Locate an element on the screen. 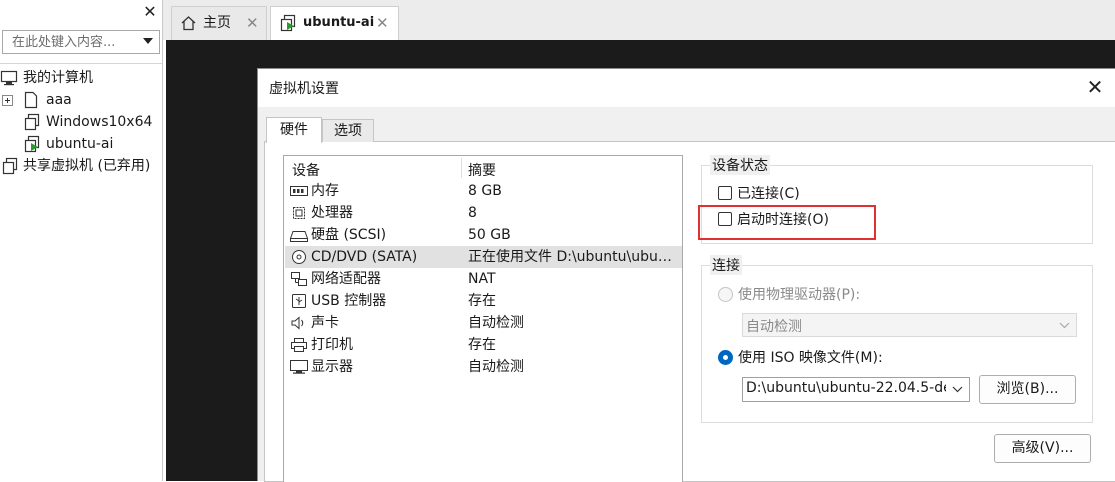 This screenshot has height=482, width=1115. tree-item-shared-vms: 共享虚拟机 (已弃用) is located at coordinates (81, 166).